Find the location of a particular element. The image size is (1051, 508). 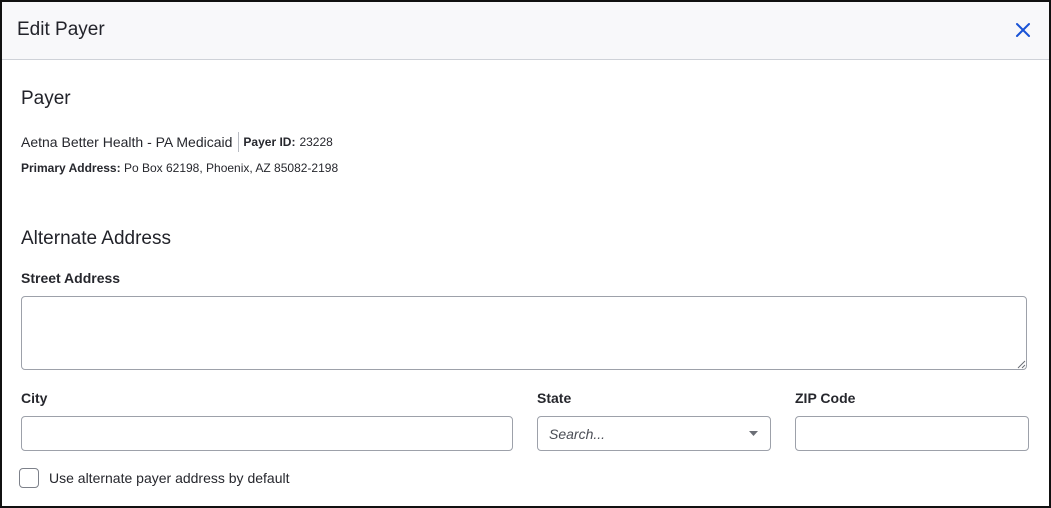

caret-down-icon is located at coordinates (753, 433).